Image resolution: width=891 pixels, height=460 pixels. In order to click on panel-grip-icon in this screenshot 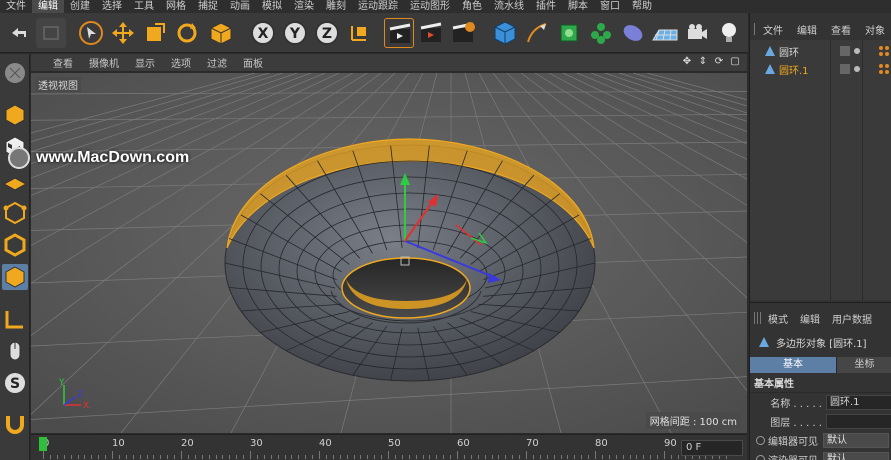, I will do `click(758, 318)`.